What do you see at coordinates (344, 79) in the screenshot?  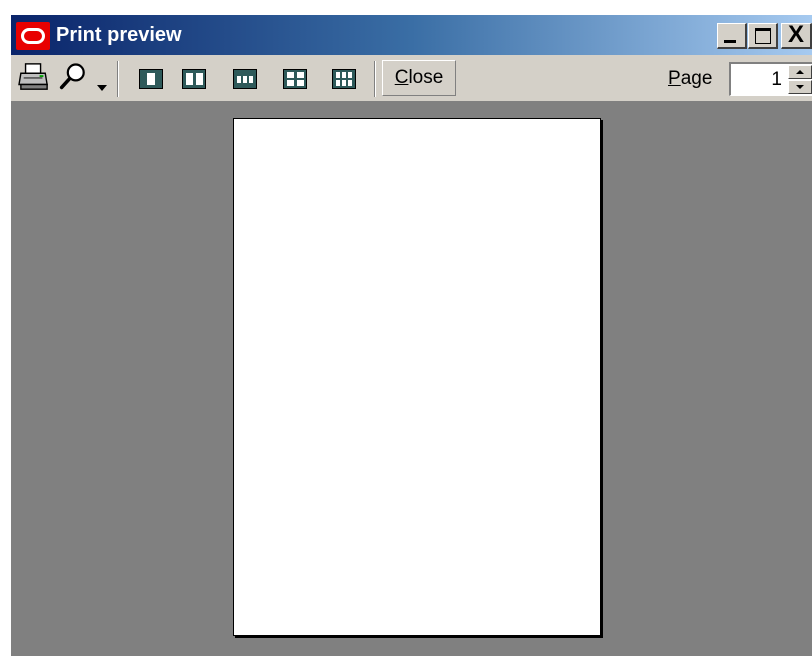 I see `six-pages-icon` at bounding box center [344, 79].